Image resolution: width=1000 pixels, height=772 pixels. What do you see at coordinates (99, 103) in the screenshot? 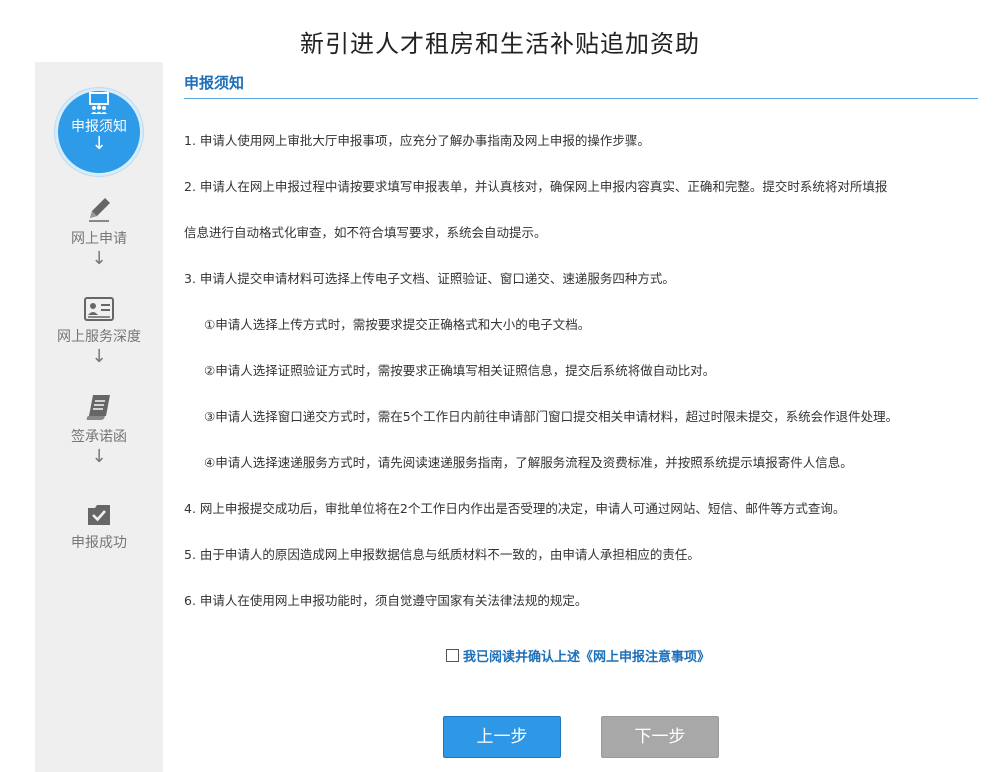
I see `presentation-icon` at bounding box center [99, 103].